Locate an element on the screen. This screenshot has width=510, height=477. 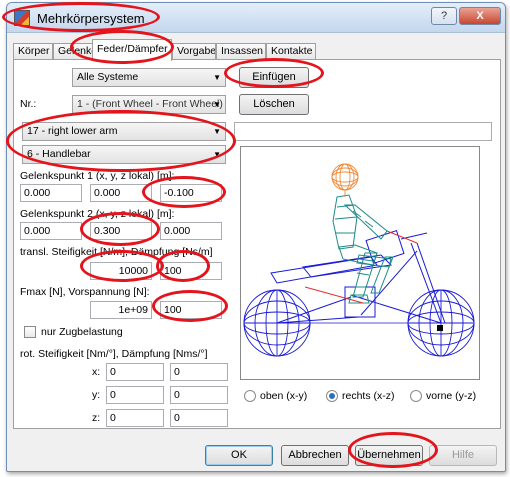
tab-koerper: Körper is located at coordinates (33, 51).